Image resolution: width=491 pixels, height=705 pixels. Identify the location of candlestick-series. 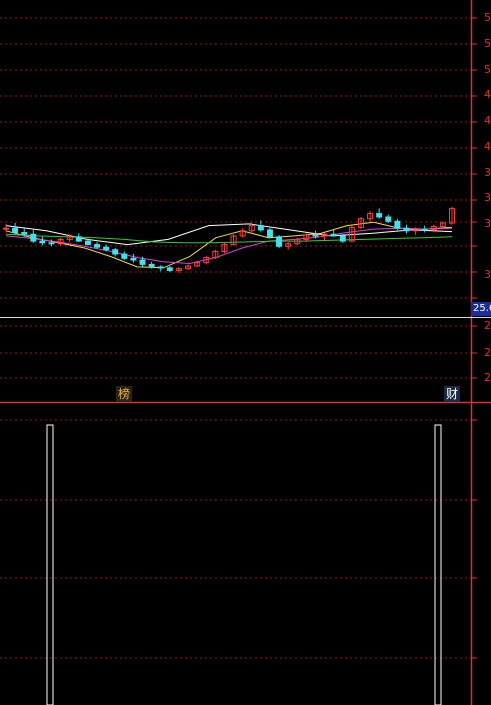
(229, 239).